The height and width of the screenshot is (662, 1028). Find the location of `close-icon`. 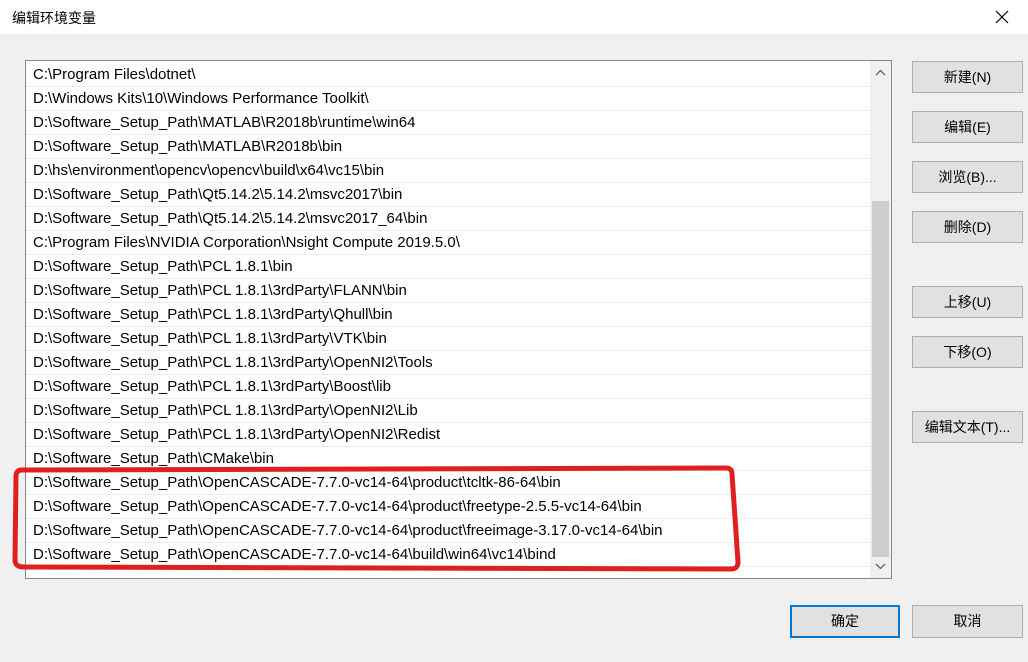

close-icon is located at coordinates (1008, 17).